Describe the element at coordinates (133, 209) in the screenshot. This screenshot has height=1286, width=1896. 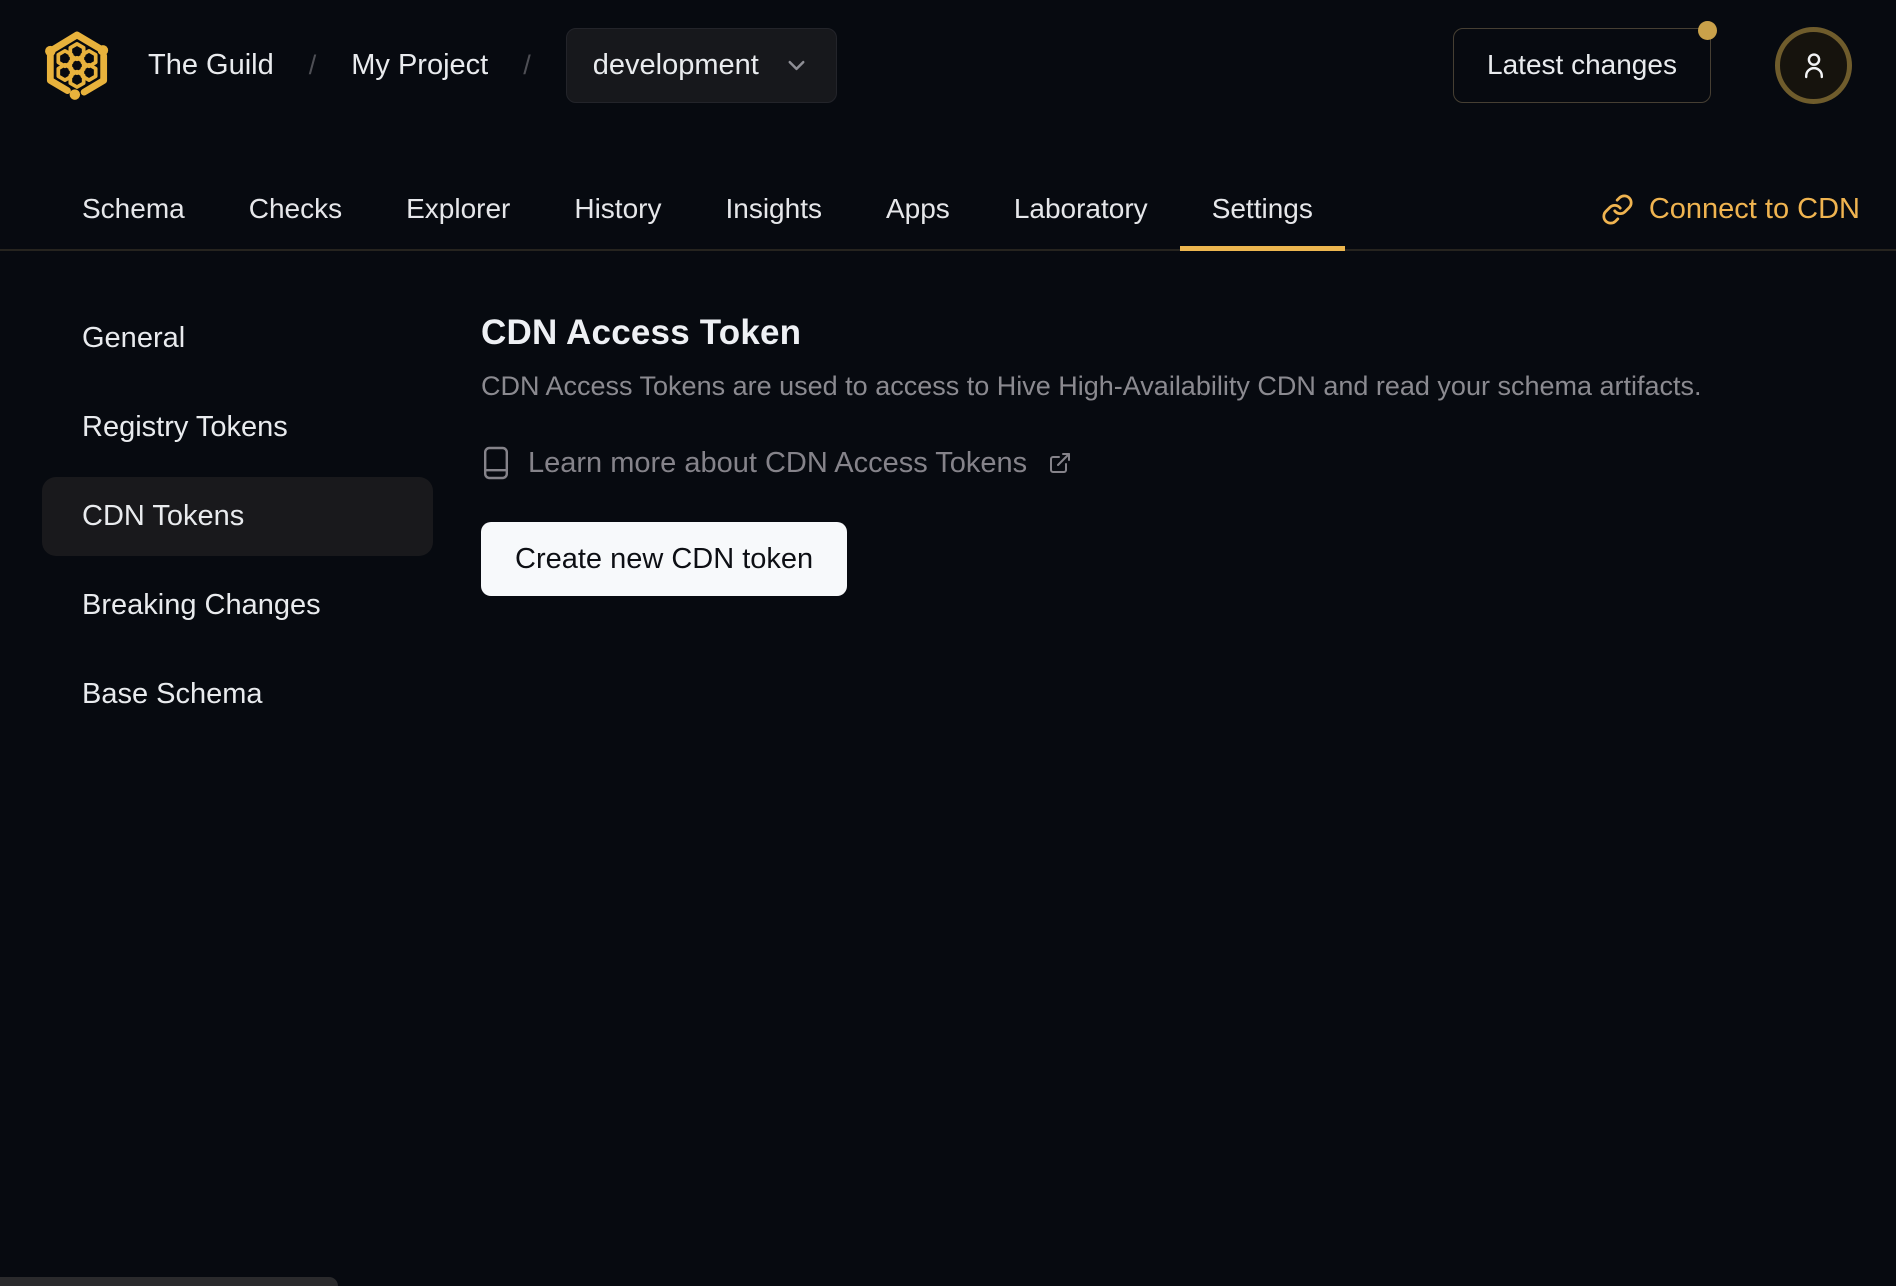
I see `tab-schema: Schema` at that location.